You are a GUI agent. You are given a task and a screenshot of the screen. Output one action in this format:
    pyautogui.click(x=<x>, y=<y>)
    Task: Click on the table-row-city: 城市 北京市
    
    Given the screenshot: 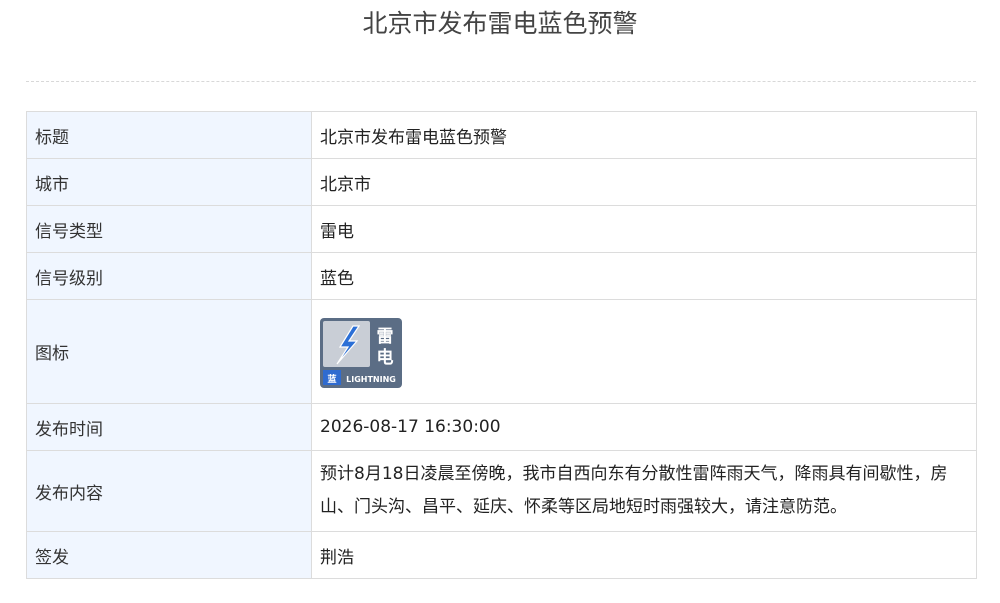 What is the action you would take?
    pyautogui.click(x=501, y=182)
    